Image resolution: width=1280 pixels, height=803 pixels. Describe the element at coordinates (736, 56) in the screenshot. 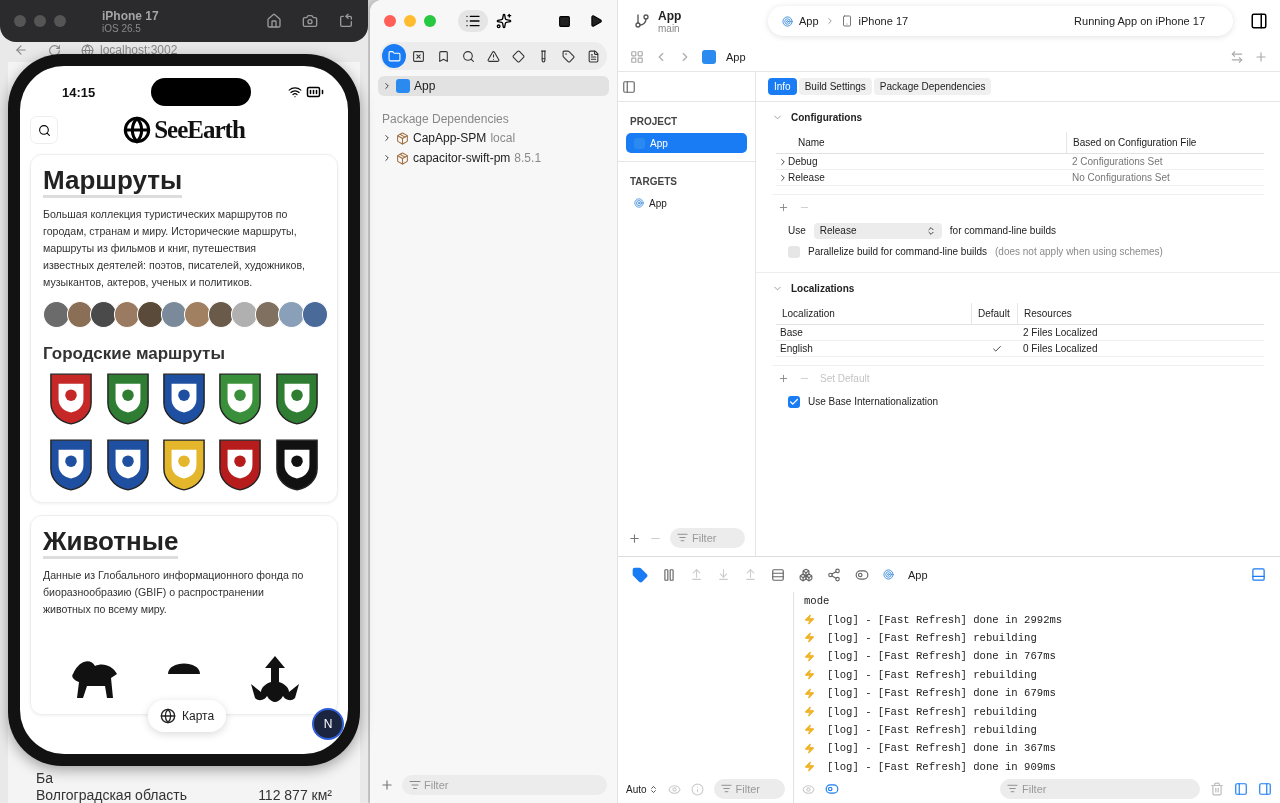

I see `jump-bar-item: App` at that location.